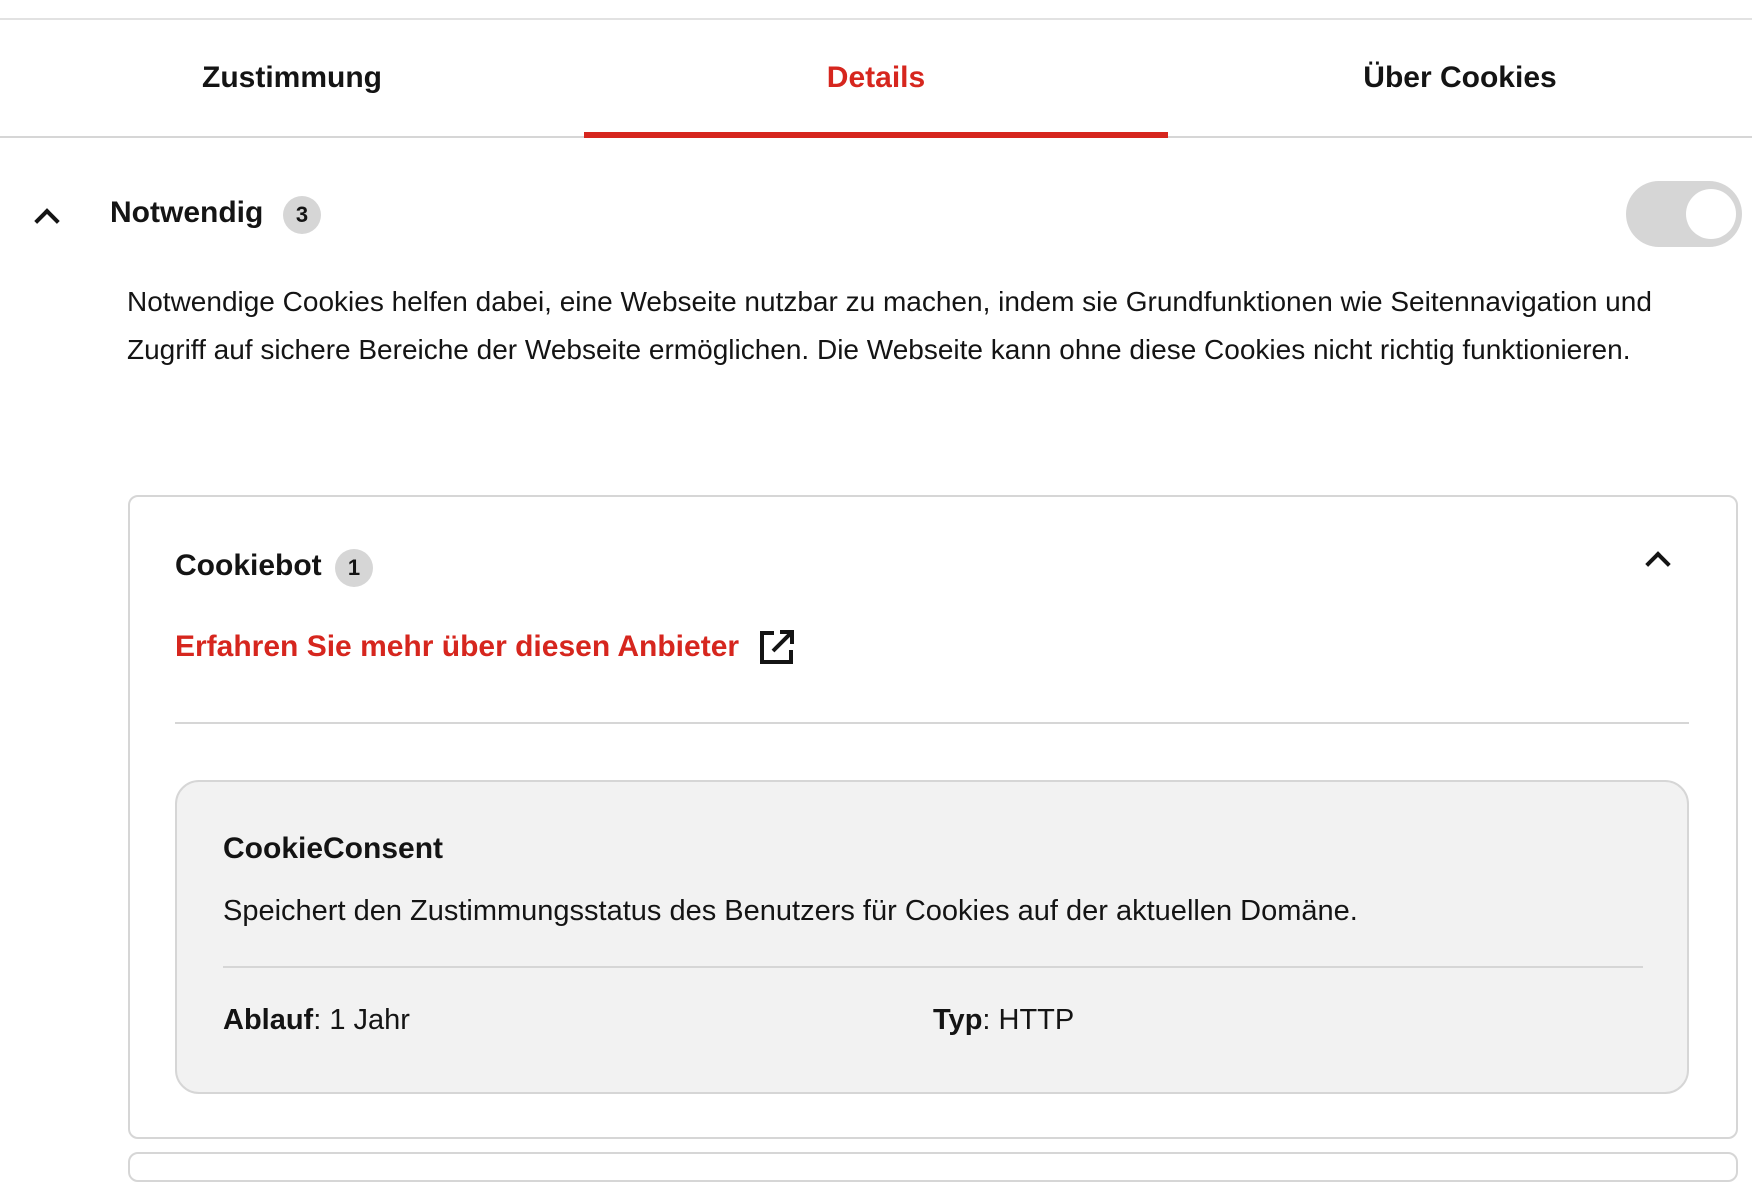  What do you see at coordinates (777, 647) in the screenshot?
I see `external-link-icon` at bounding box center [777, 647].